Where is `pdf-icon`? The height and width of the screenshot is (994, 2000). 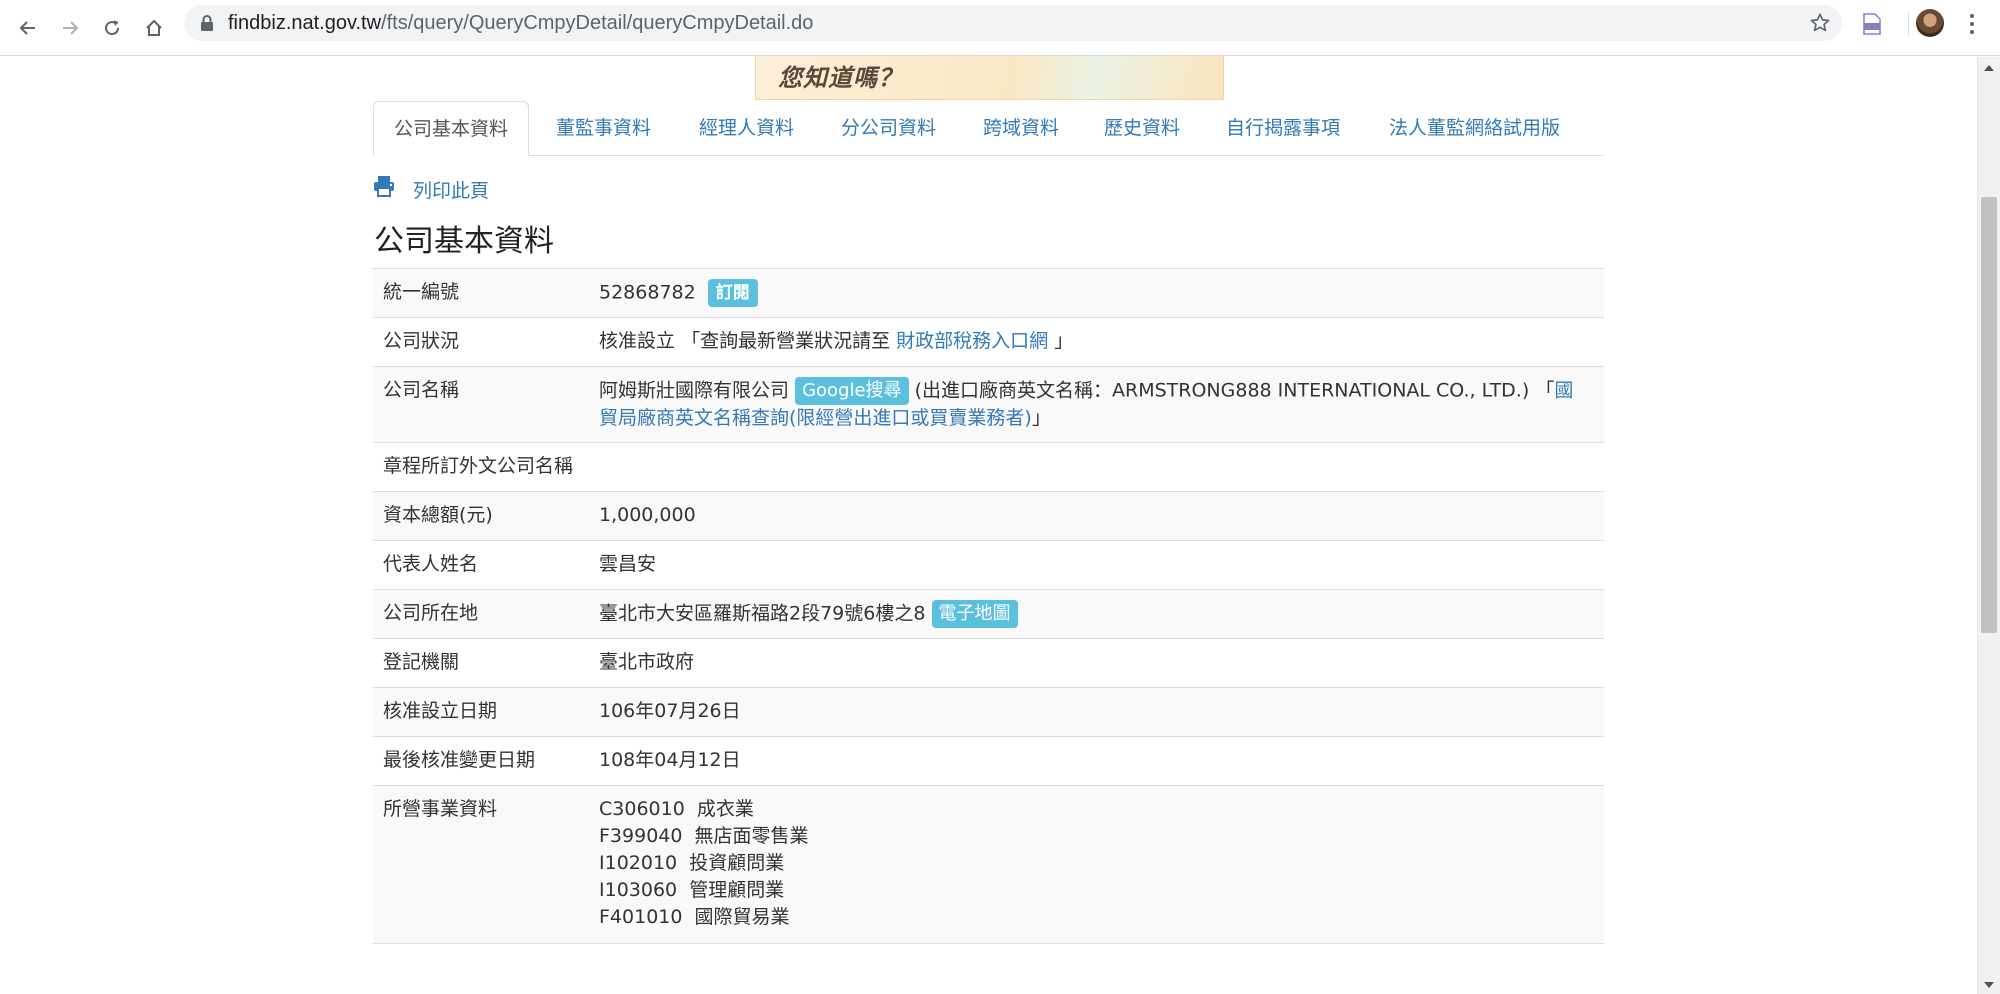 pdf-icon is located at coordinates (1872, 24).